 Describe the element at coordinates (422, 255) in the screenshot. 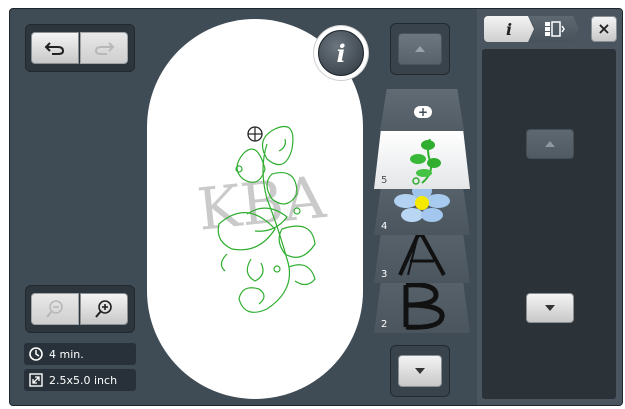

I see `layer-thumbnail-letter-a` at that location.